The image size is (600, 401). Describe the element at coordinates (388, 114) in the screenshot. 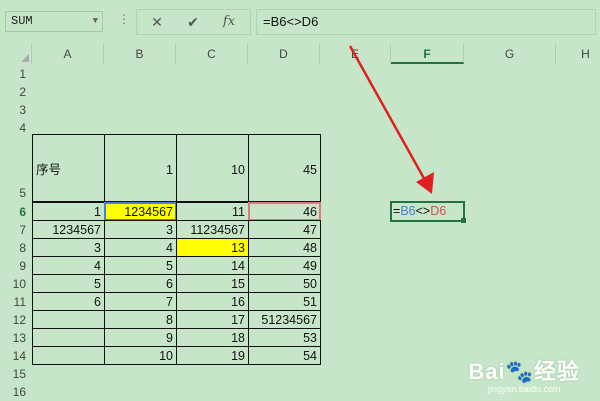

I see `arrow-shaft` at that location.